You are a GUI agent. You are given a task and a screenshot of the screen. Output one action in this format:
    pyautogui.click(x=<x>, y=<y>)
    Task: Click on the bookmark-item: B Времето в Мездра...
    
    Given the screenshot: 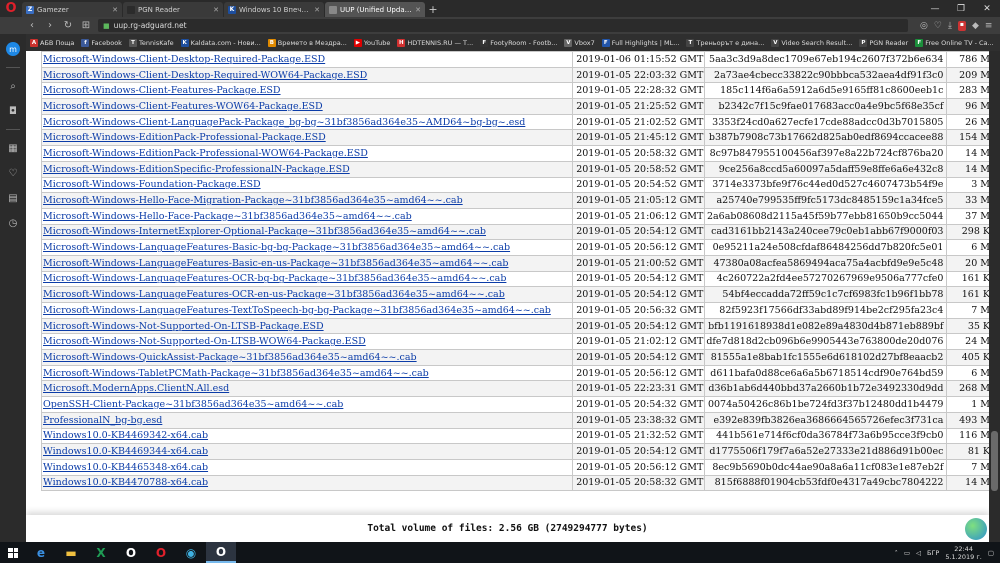 What is the action you would take?
    pyautogui.click(x=307, y=42)
    